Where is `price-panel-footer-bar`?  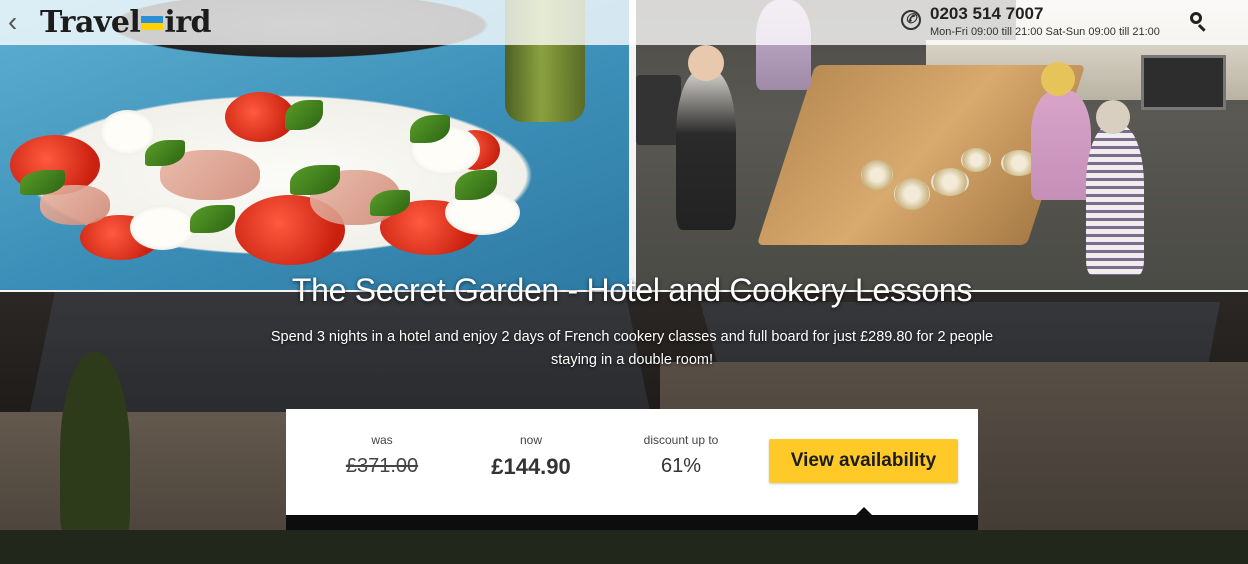
price-panel-footer-bar is located at coordinates (632, 522).